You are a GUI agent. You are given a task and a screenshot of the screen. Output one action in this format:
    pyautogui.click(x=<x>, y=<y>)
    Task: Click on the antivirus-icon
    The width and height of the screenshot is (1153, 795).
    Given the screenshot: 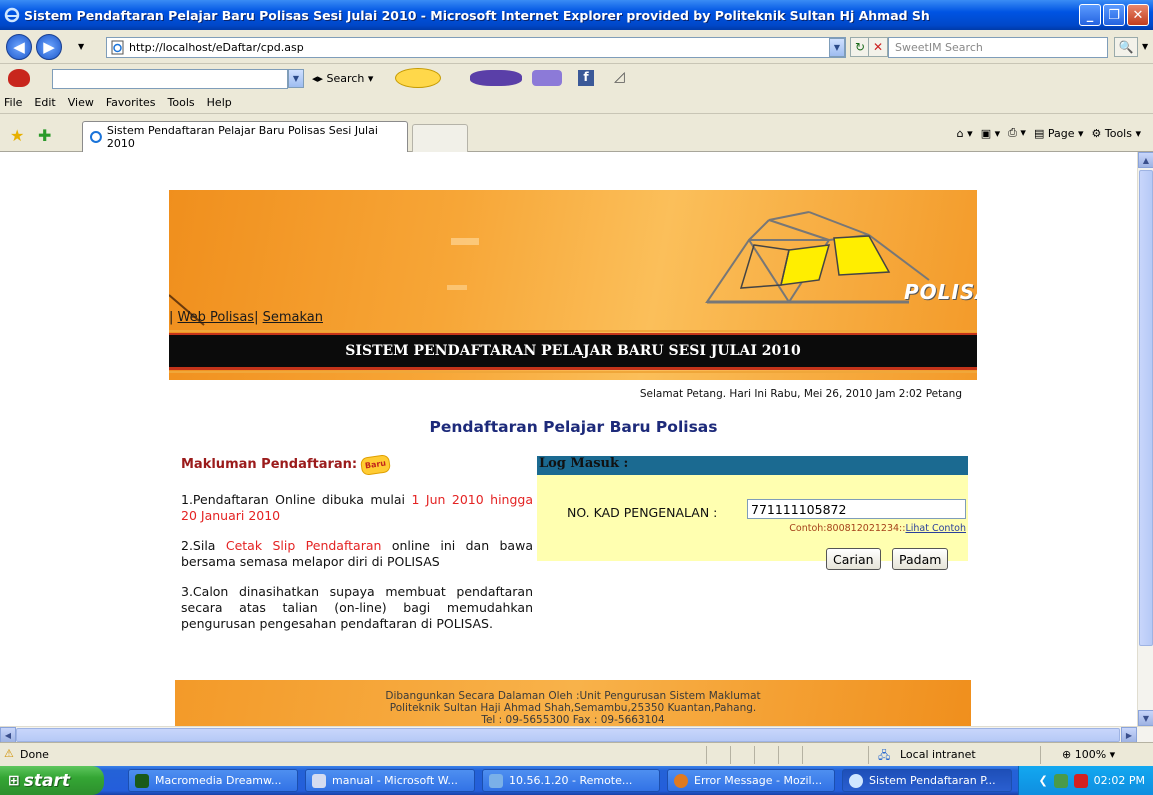 What is the action you would take?
    pyautogui.click(x=1080, y=780)
    